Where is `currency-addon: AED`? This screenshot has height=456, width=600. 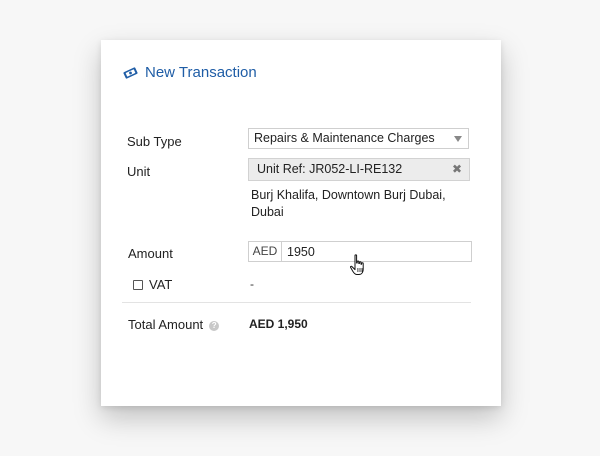
currency-addon: AED is located at coordinates (265, 251).